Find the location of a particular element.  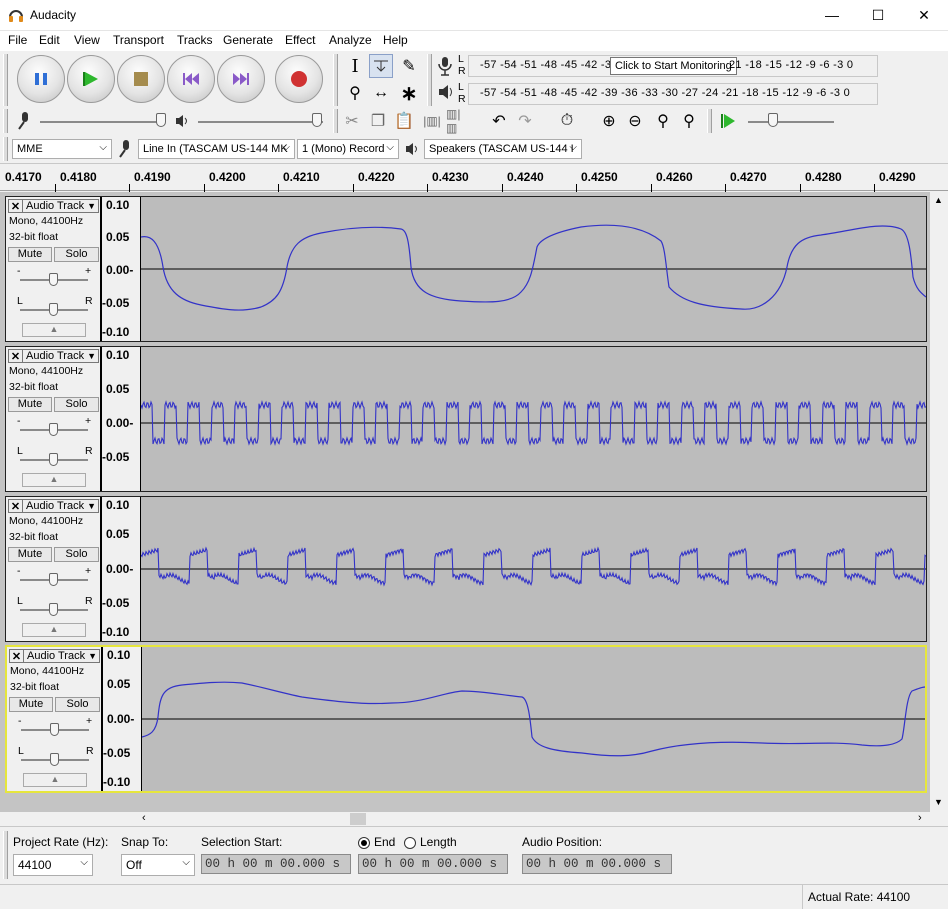

scroll-down-icon: ▼ is located at coordinates (938, 802).